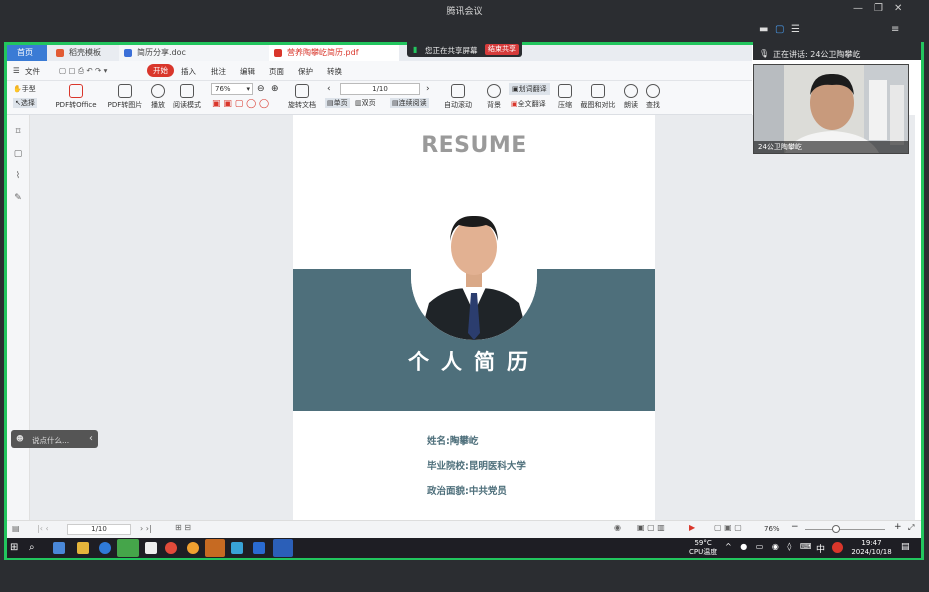 This screenshot has height=592, width=929. Describe the element at coordinates (464, 441) in the screenshot. I see `info-name-value: 陶攀屹` at that location.